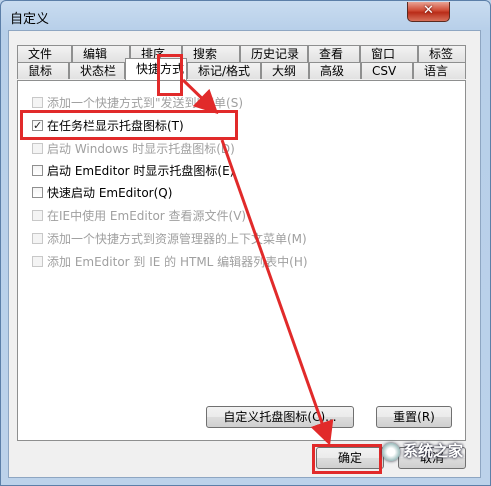 The image size is (491, 486). Describe the element at coordinates (442, 53) in the screenshot. I see `tab-tags: 标签` at that location.